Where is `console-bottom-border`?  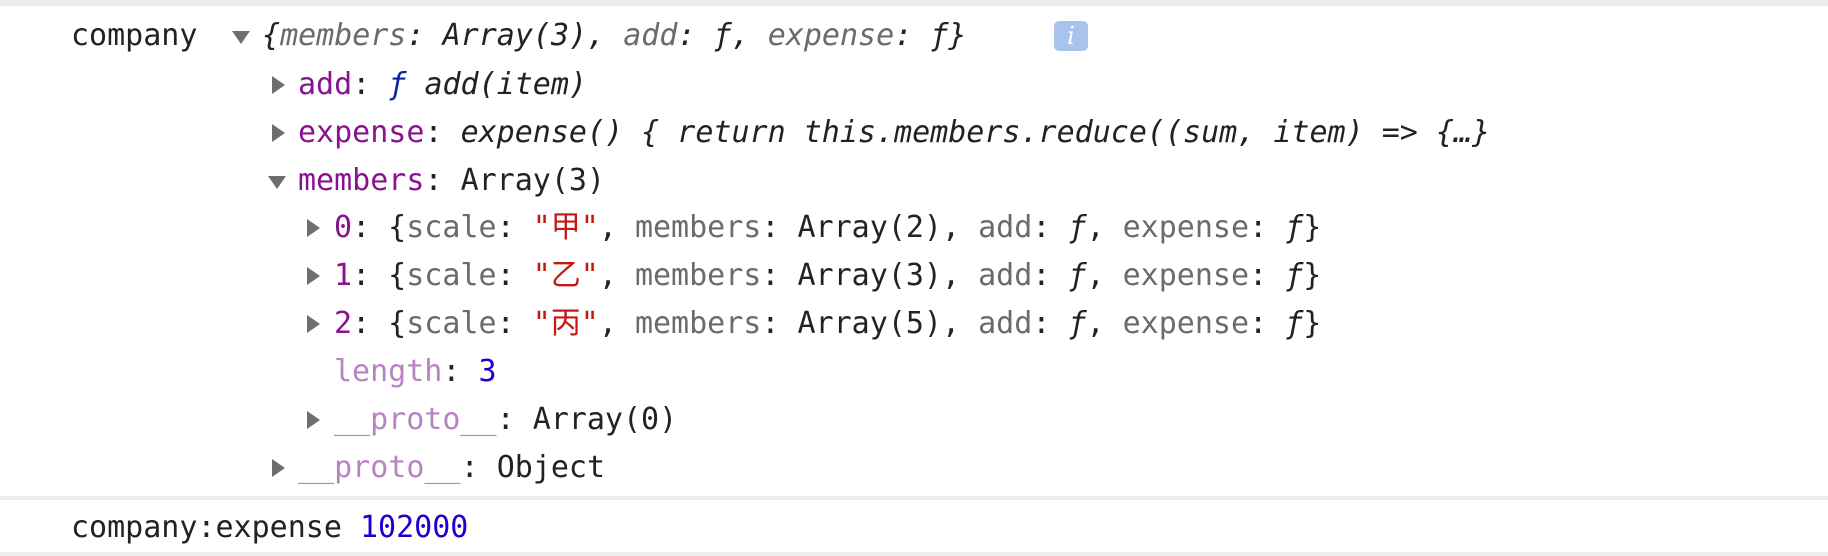
console-bottom-border is located at coordinates (914, 554).